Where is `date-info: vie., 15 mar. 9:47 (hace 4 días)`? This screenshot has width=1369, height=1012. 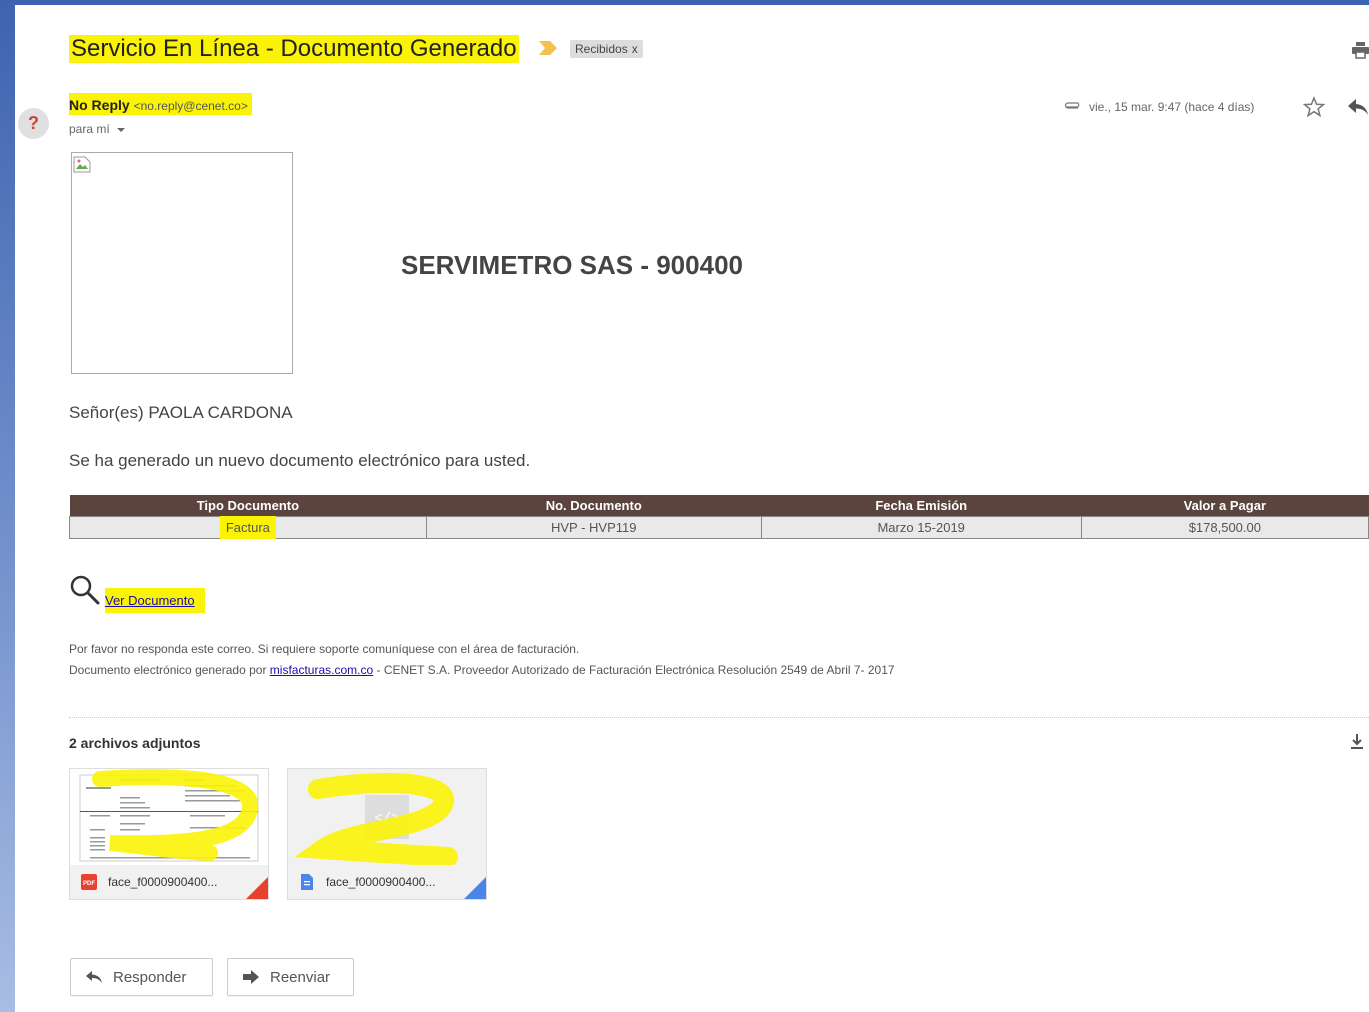
date-info: vie., 15 mar. 9:47 (hace 4 días) is located at coordinates (1158, 107).